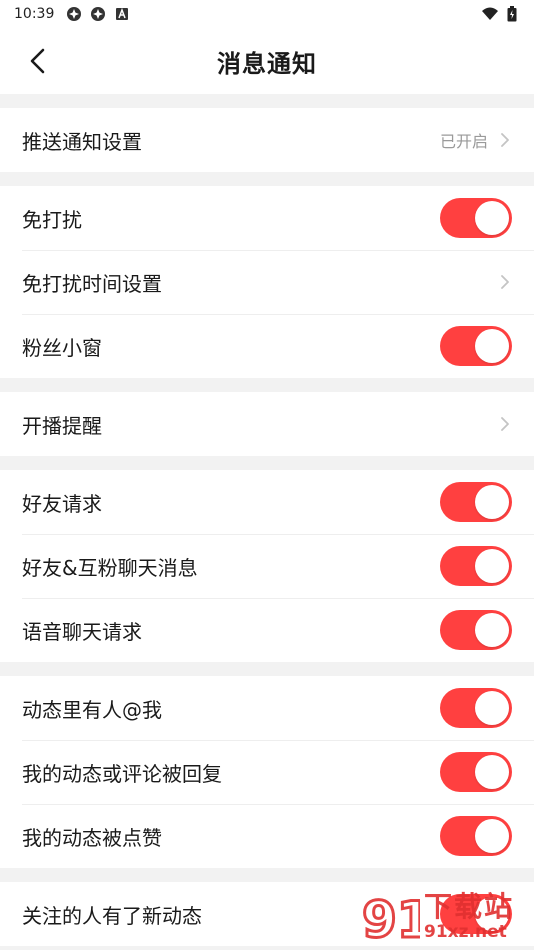 The image size is (534, 950). I want to click on settings-row: 免打扰时间设置, so click(267, 282).